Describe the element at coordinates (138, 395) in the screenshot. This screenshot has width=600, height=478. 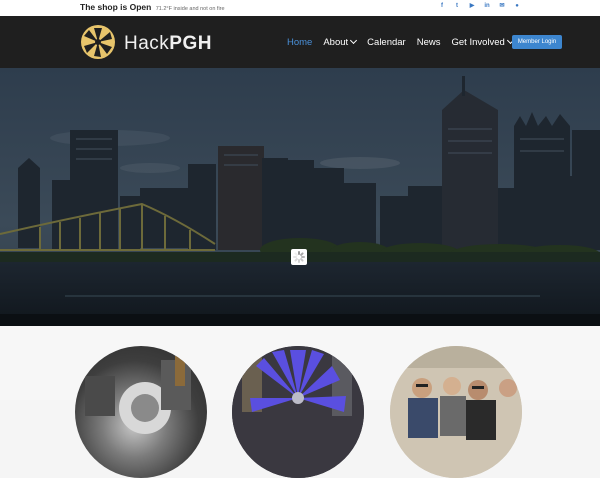
I see `lathe-machine-photo` at that location.